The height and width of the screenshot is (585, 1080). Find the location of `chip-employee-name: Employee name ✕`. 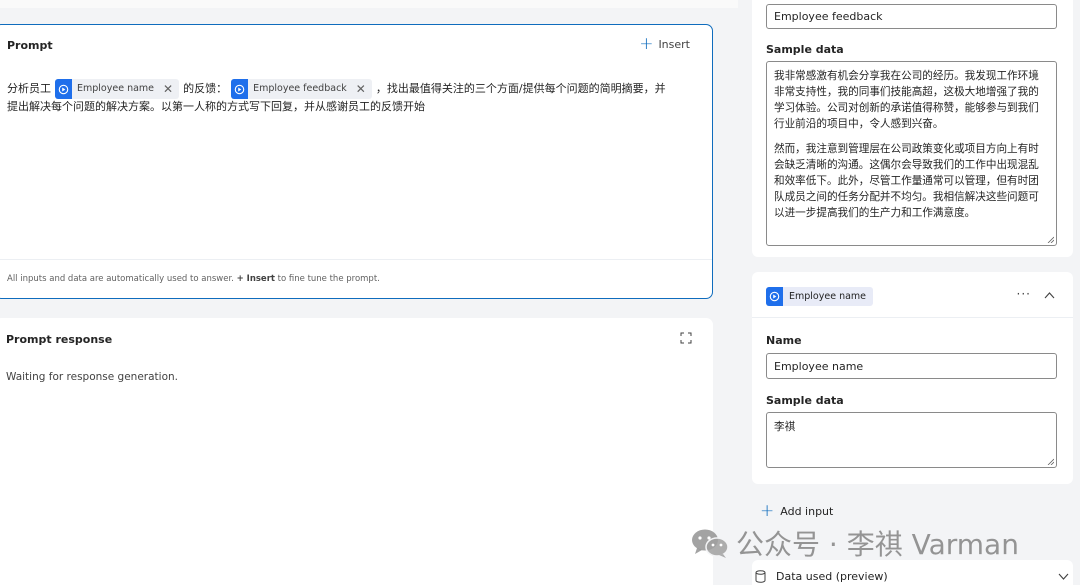

chip-employee-name: Employee name ✕ is located at coordinates (117, 89).